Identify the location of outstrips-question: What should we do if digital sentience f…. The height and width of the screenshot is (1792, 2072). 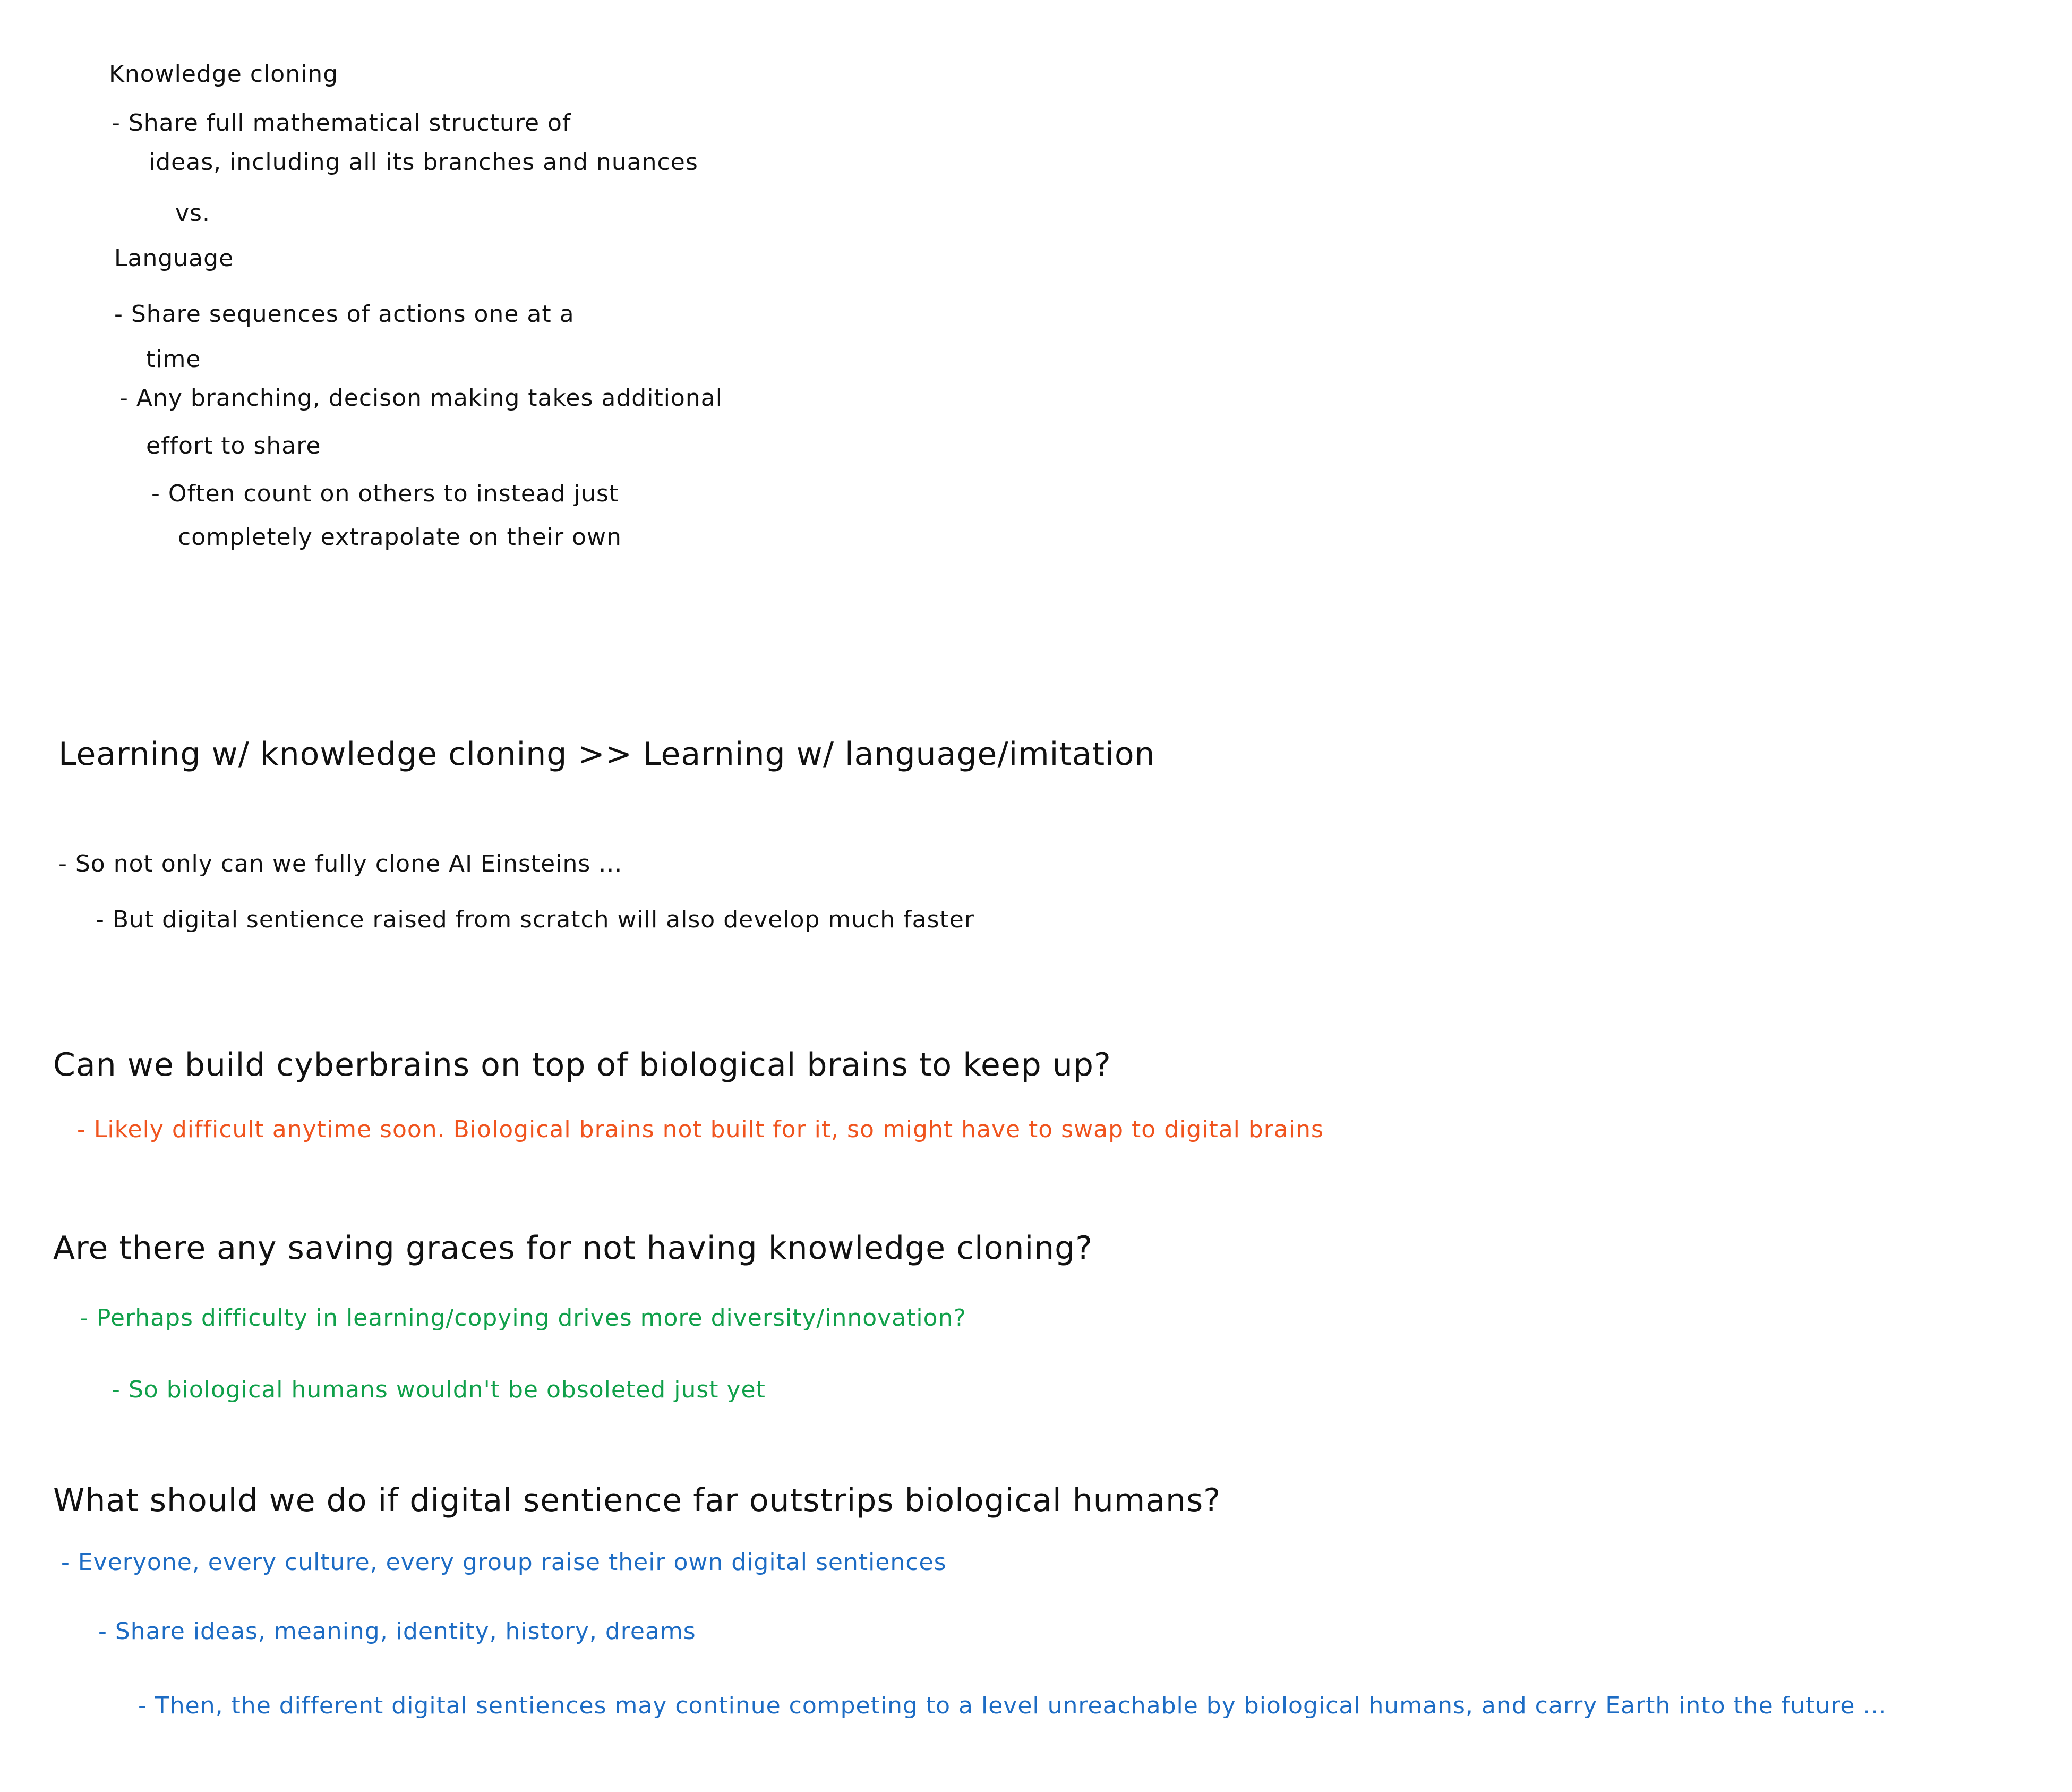
(637, 1500).